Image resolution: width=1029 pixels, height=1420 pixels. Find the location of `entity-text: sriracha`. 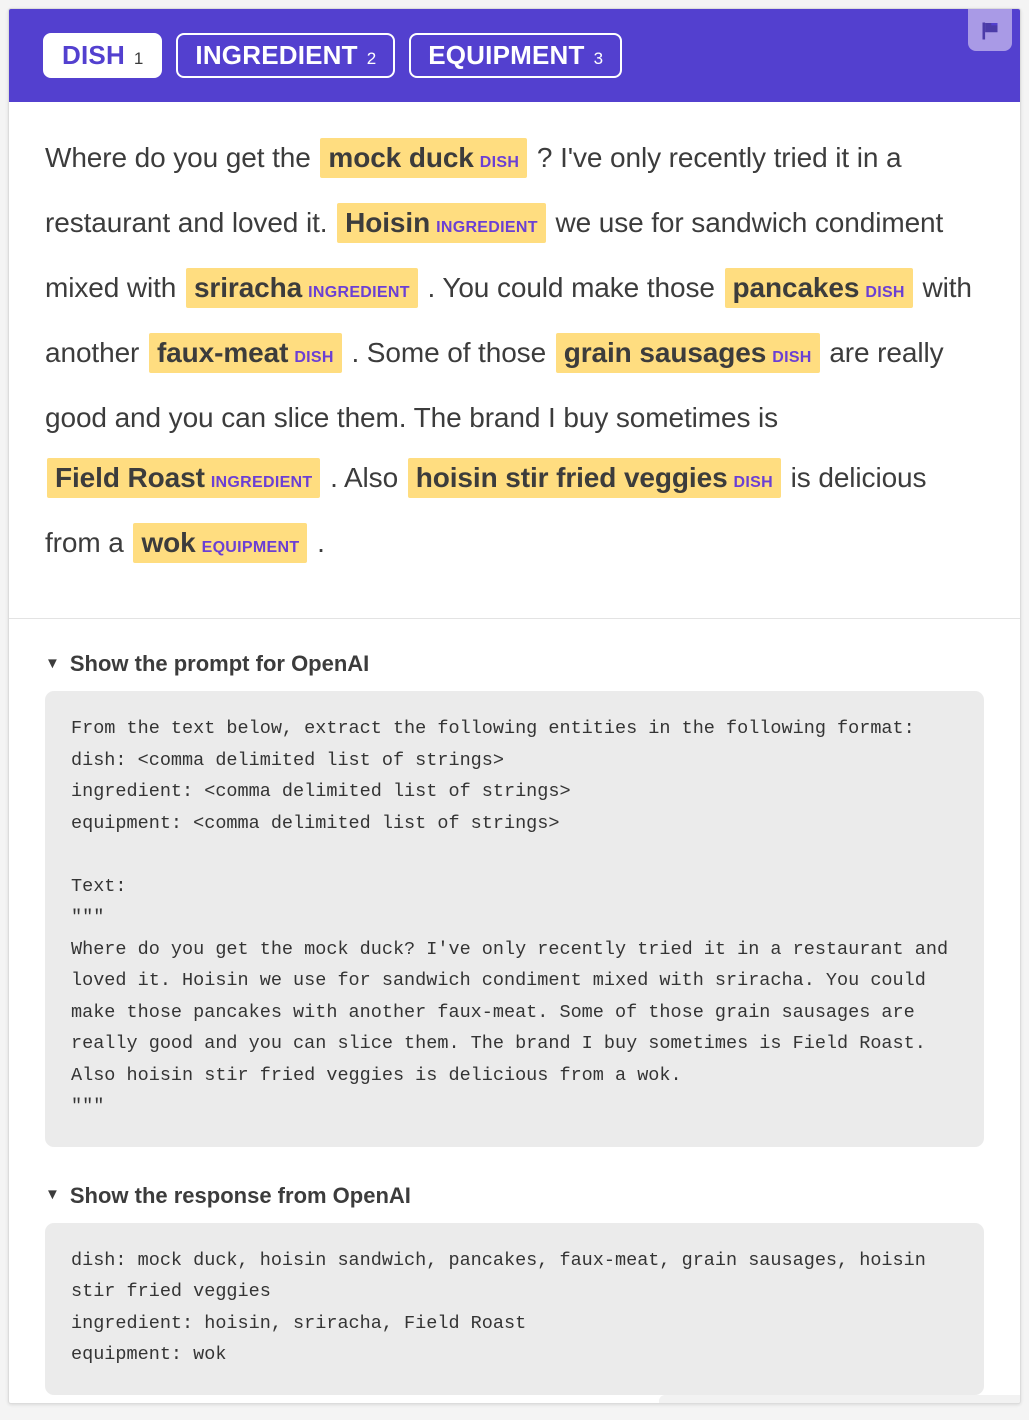

entity-text: sriracha is located at coordinates (248, 287).